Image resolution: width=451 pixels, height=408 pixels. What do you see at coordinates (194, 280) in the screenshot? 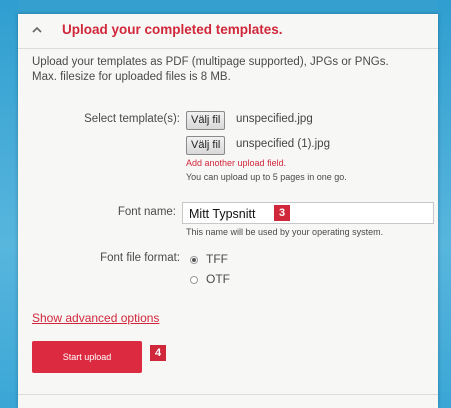
I see `radio-otf` at bounding box center [194, 280].